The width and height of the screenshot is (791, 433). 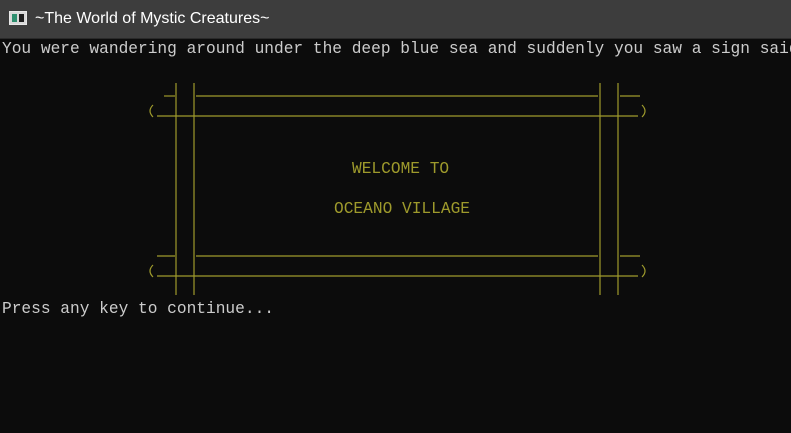 What do you see at coordinates (151, 271) in the screenshot?
I see `bottom-left-cap` at bounding box center [151, 271].